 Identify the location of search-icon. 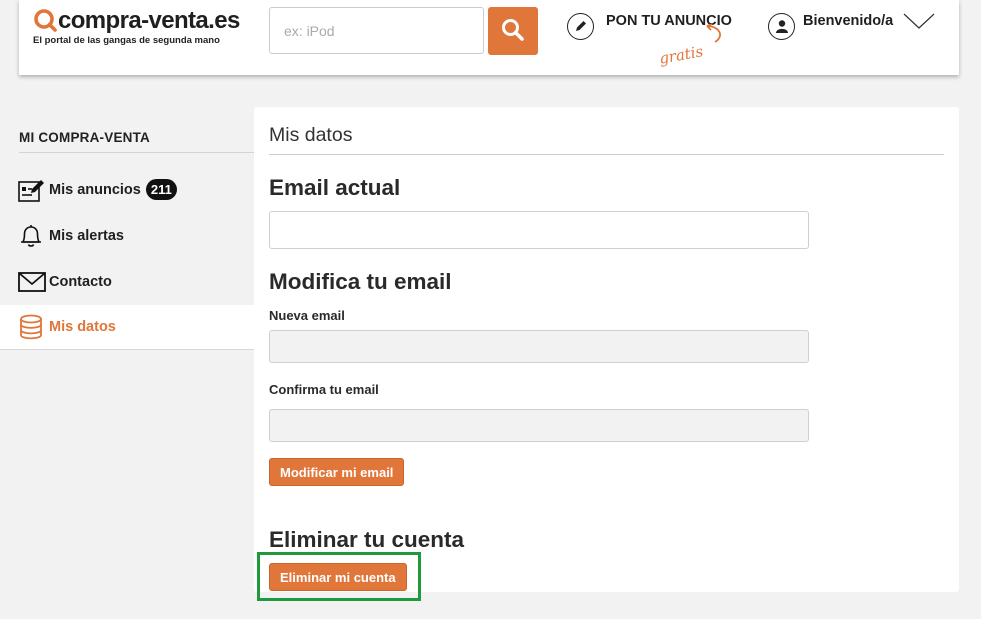
(513, 31).